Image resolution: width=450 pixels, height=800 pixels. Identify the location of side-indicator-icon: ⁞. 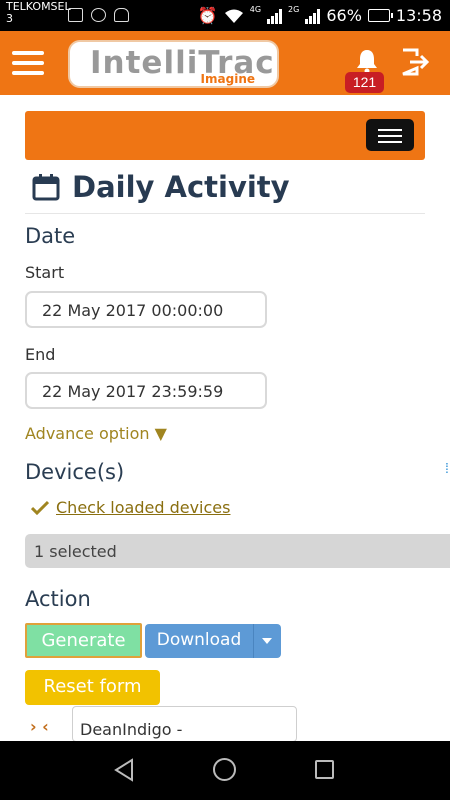
(447, 468).